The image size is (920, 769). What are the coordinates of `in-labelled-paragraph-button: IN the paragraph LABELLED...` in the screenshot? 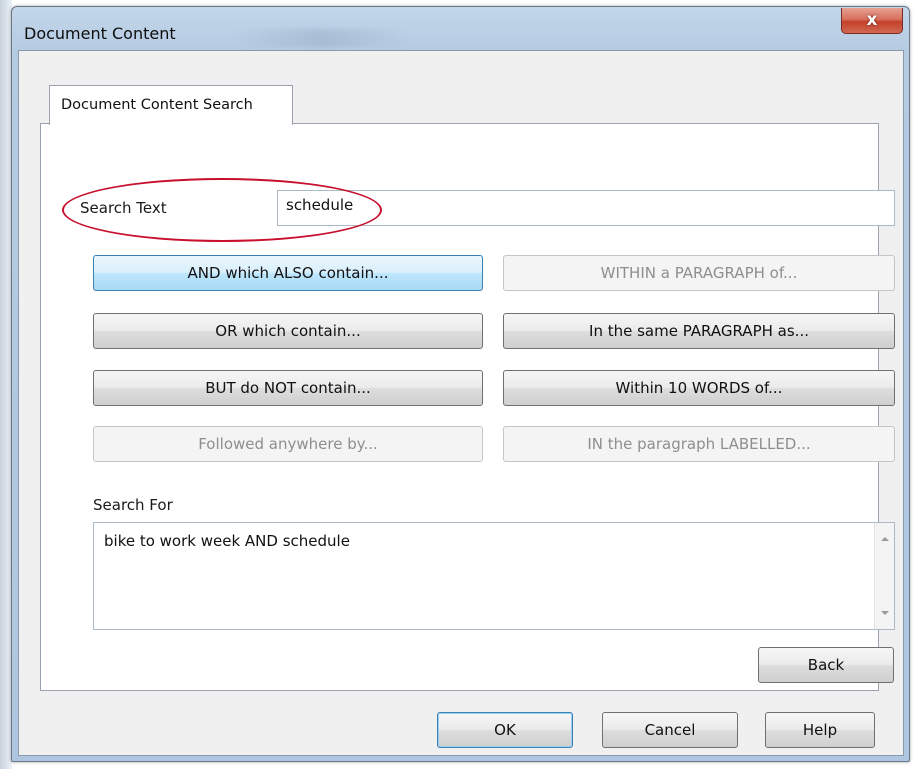 It's located at (699, 444).